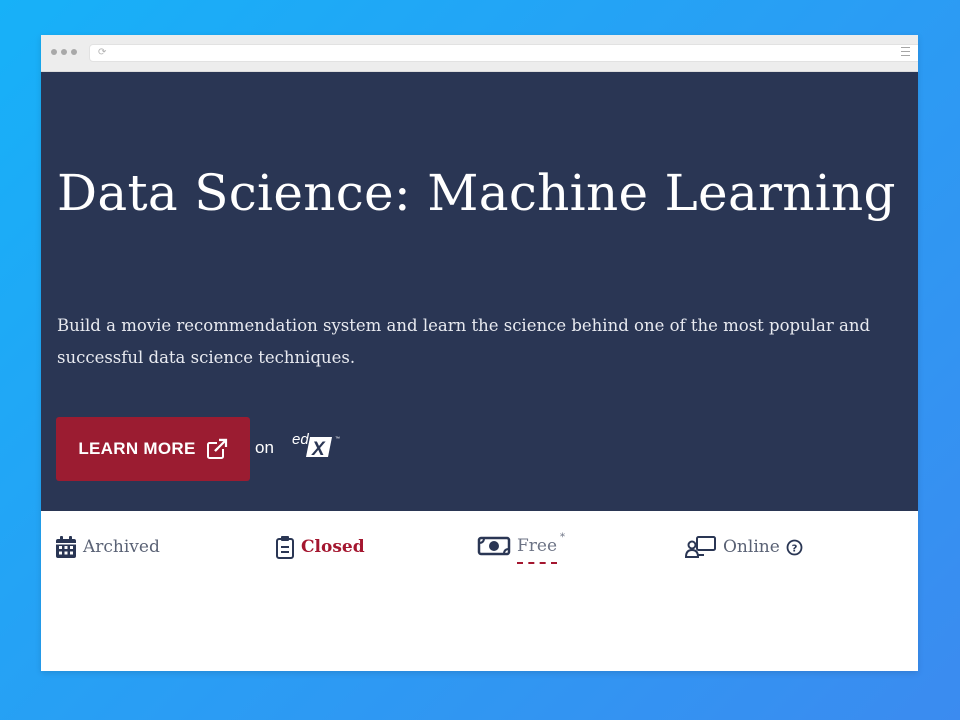 The width and height of the screenshot is (960, 720). I want to click on archived-label: Archived, so click(121, 547).